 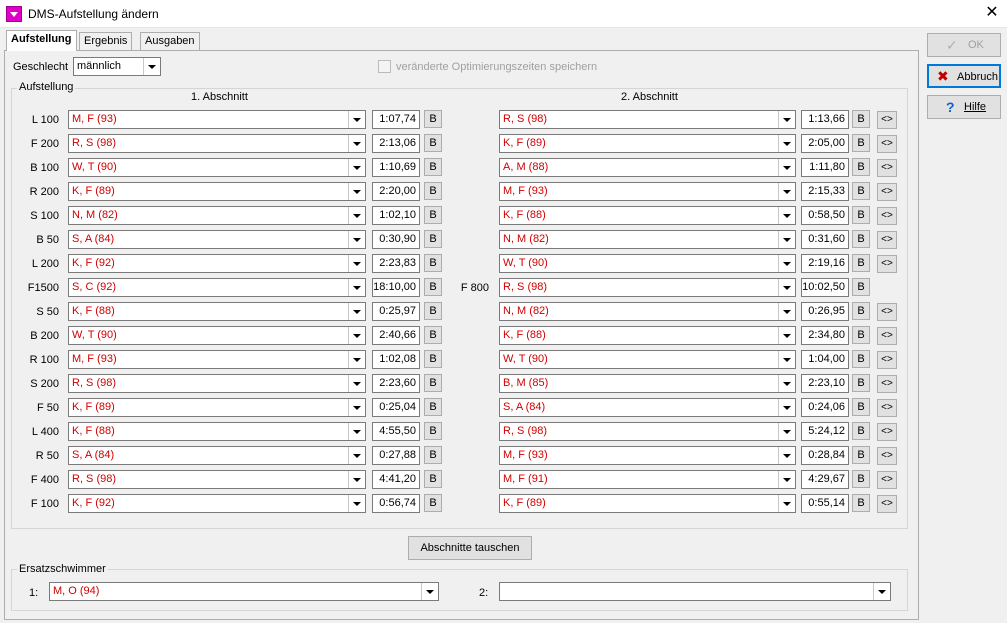 I want to click on s2-time-field: 2:05,00, so click(x=825, y=143).